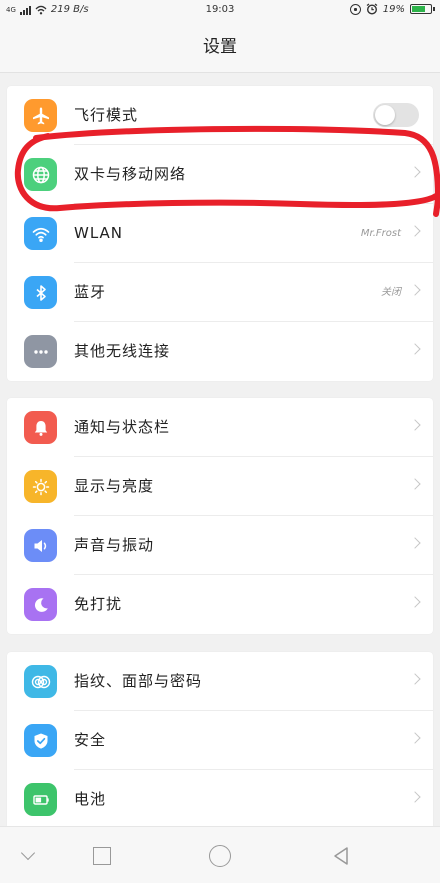 This screenshot has height=883, width=440. I want to click on speaker-icon, so click(40, 545).